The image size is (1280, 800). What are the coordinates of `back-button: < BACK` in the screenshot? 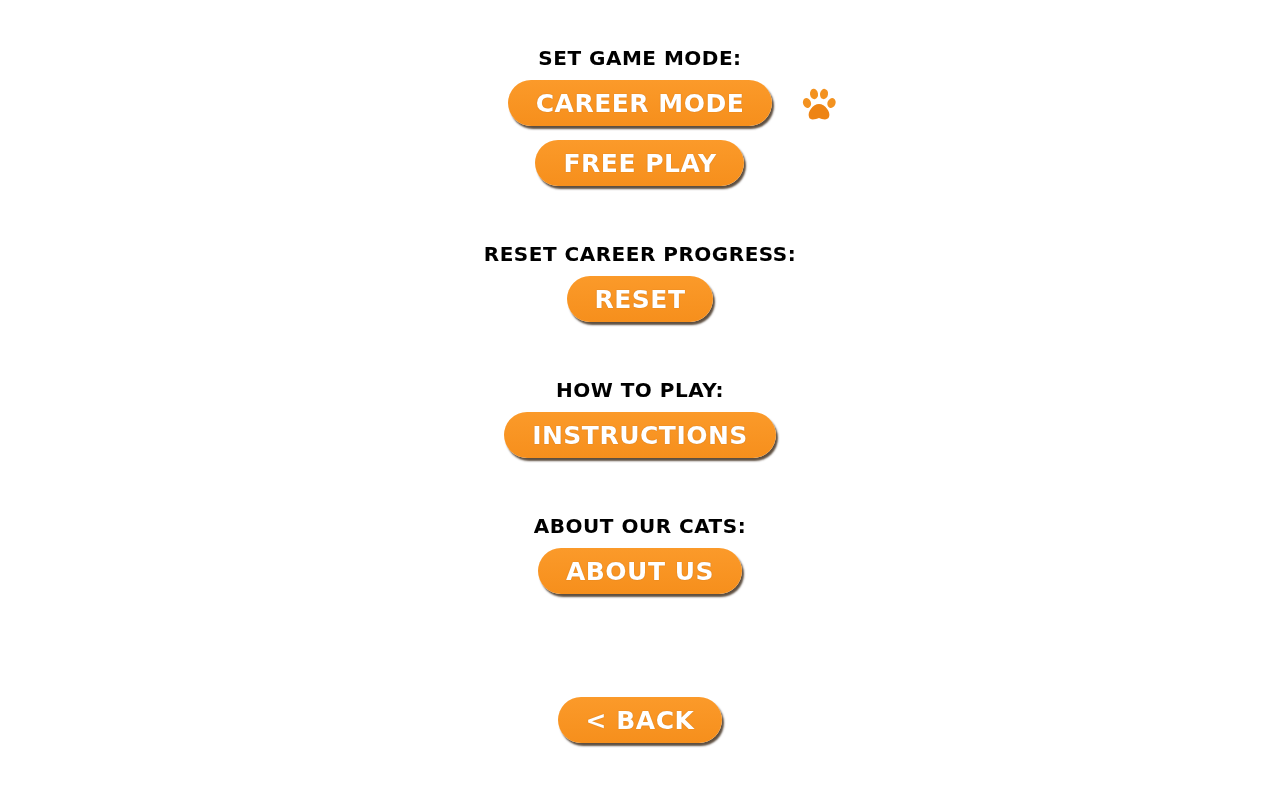 It's located at (640, 720).